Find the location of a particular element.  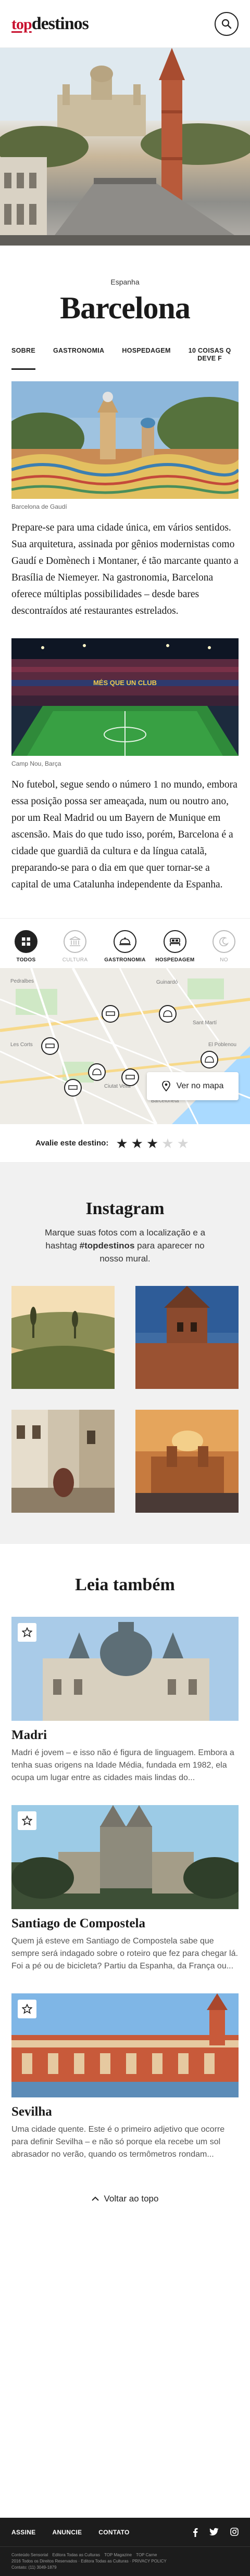

search-button is located at coordinates (227, 23).